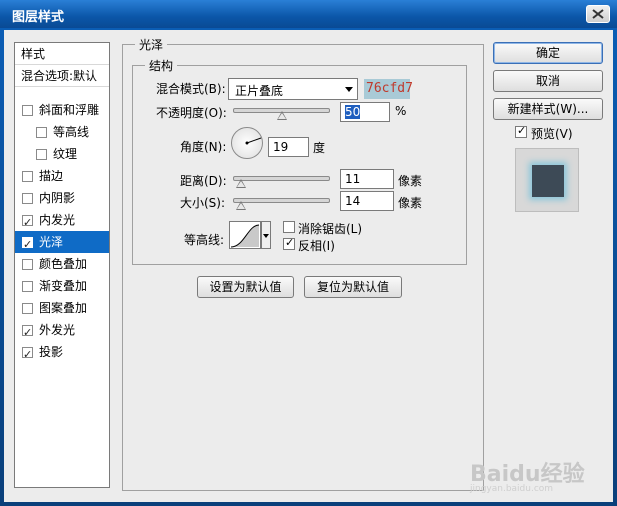 This screenshot has height=506, width=617. What do you see at coordinates (69, 110) in the screenshot?
I see `style-item-label: 斜面和浮雕` at bounding box center [69, 110].